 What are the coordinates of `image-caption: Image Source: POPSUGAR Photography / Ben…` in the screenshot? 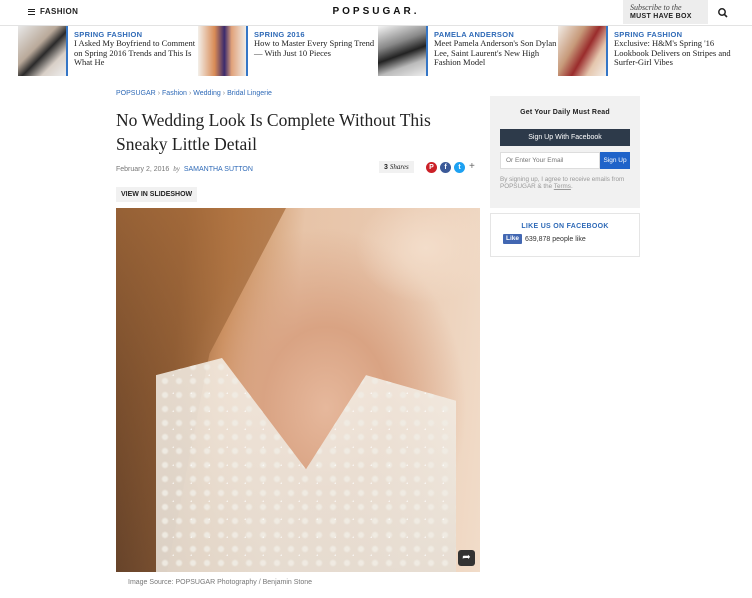 It's located at (220, 582).